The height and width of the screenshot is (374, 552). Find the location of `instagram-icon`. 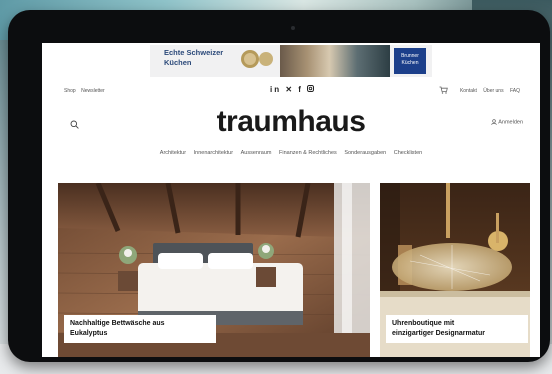

instagram-icon is located at coordinates (311, 89).